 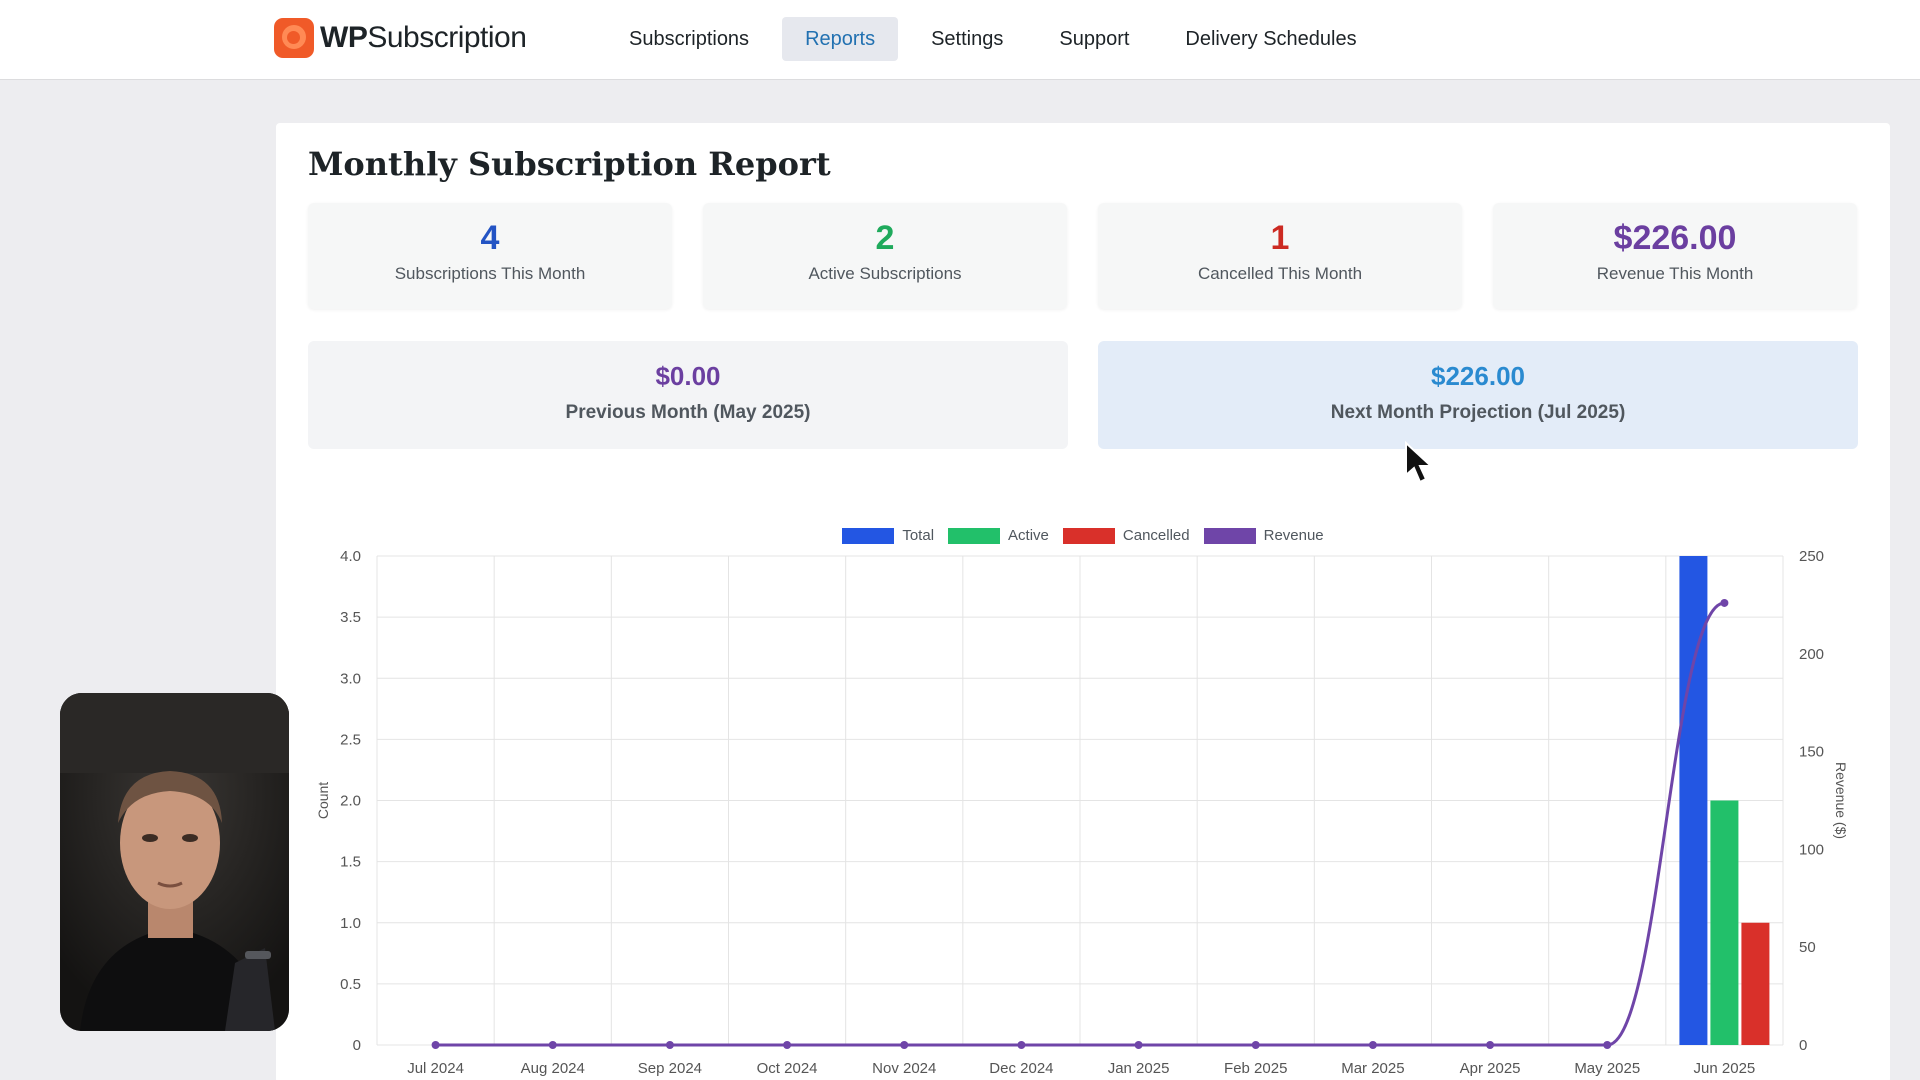 I want to click on revenue-point-jun-2025, so click(x=1724, y=602).